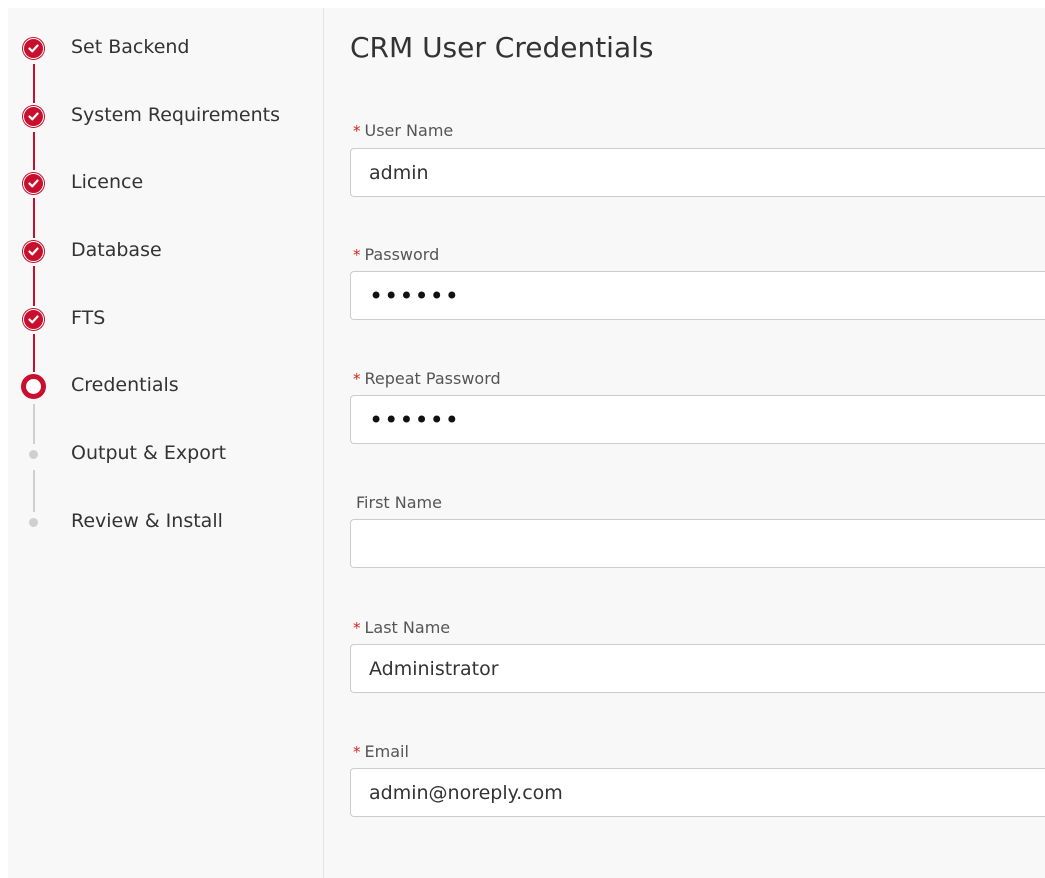  I want to click on first-name-label: First Name, so click(399, 502).